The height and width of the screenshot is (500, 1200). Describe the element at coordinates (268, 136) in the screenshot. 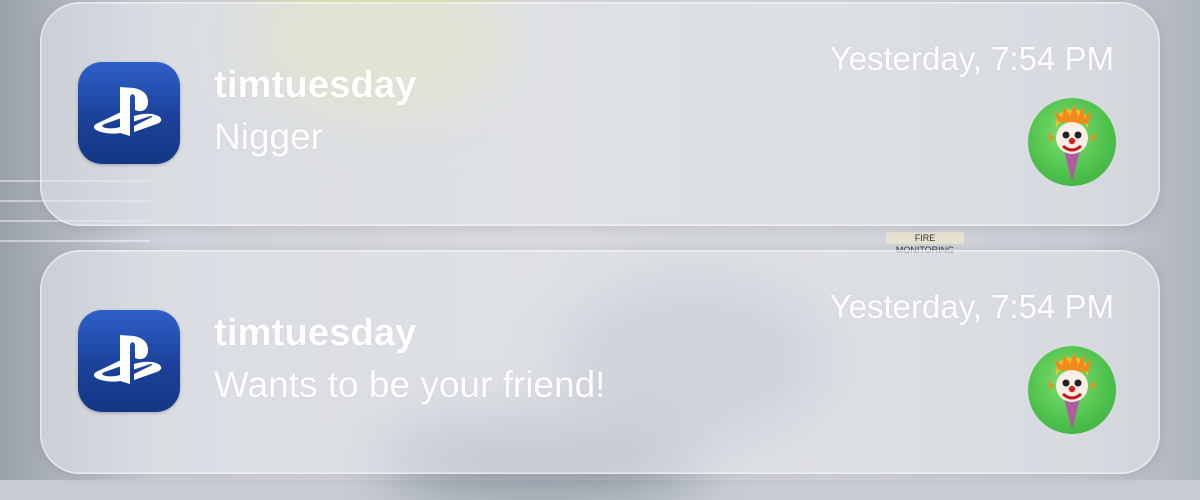

I see `notification-message: Nigger` at that location.